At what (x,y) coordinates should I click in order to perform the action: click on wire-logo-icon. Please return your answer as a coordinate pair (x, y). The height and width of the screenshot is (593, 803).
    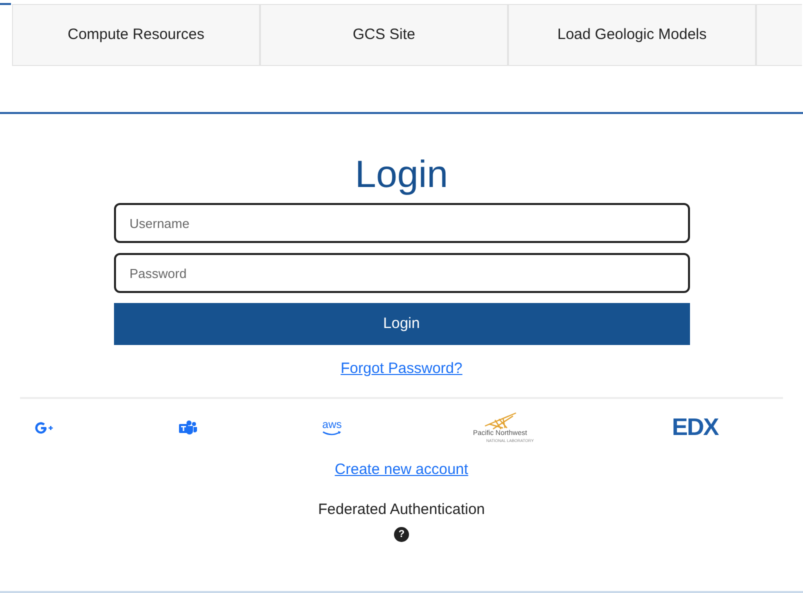
    Looking at the image, I should click on (499, 421).